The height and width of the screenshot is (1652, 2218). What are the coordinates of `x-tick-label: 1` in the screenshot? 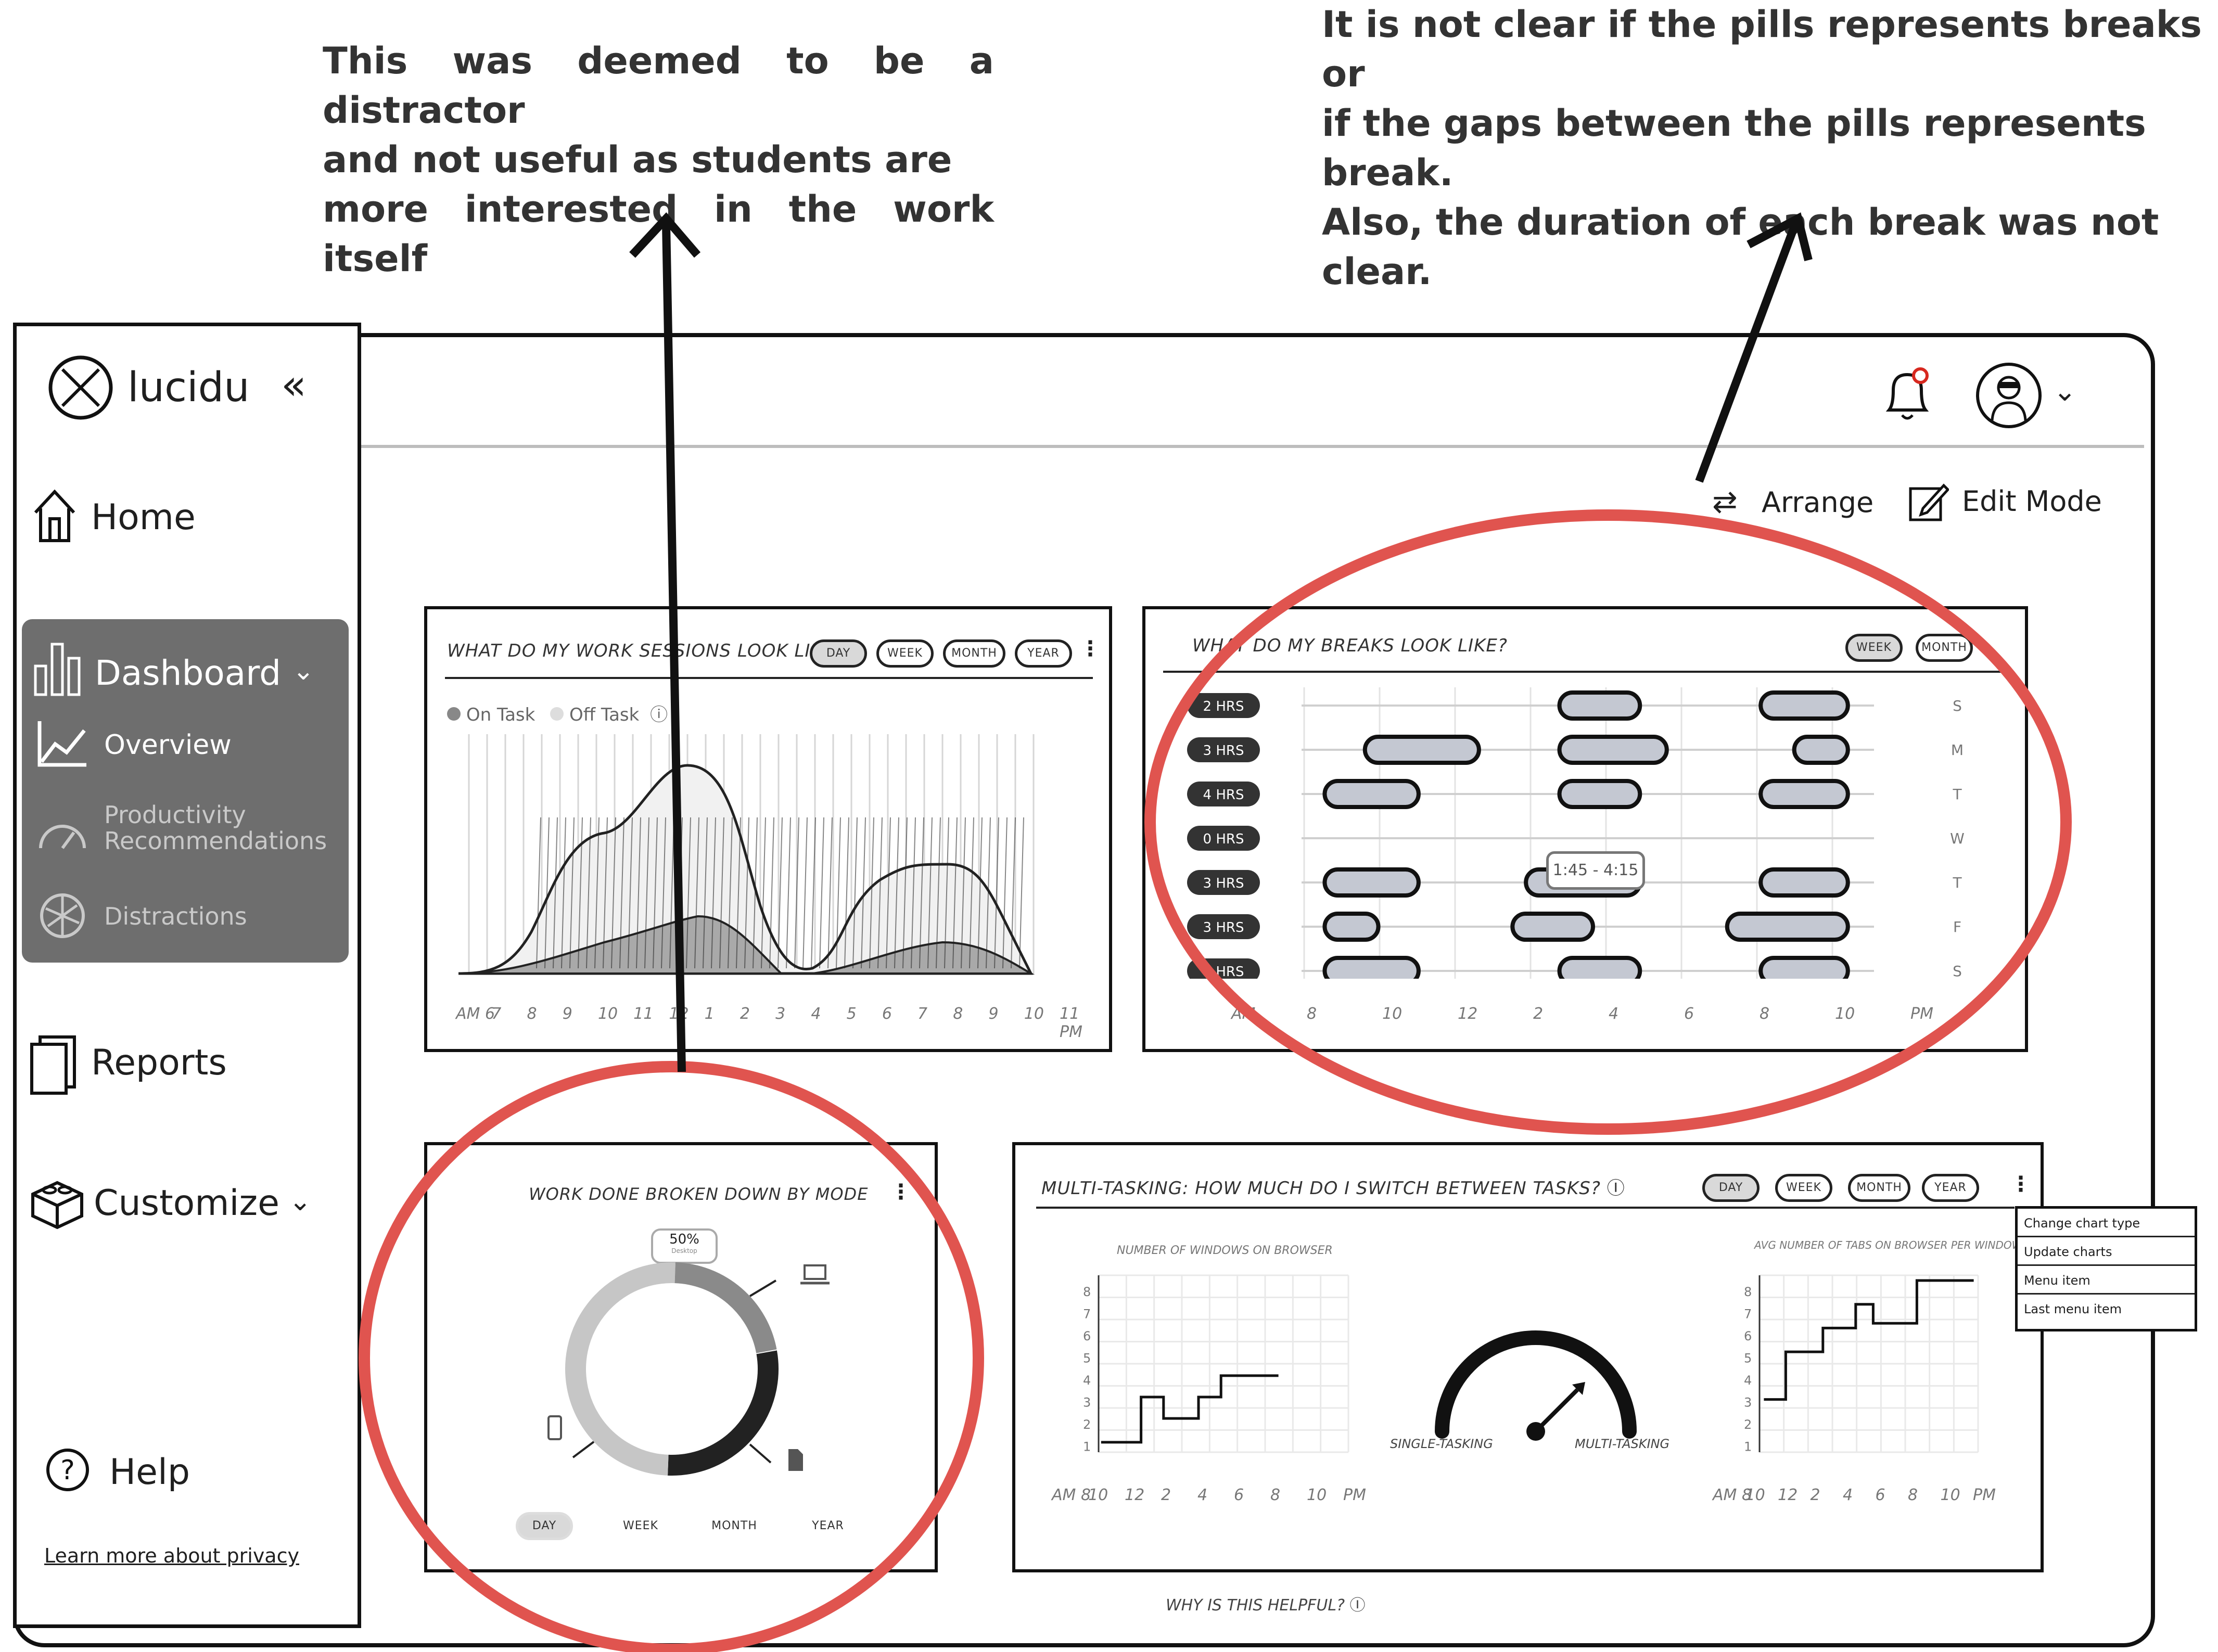 It's located at (709, 1014).